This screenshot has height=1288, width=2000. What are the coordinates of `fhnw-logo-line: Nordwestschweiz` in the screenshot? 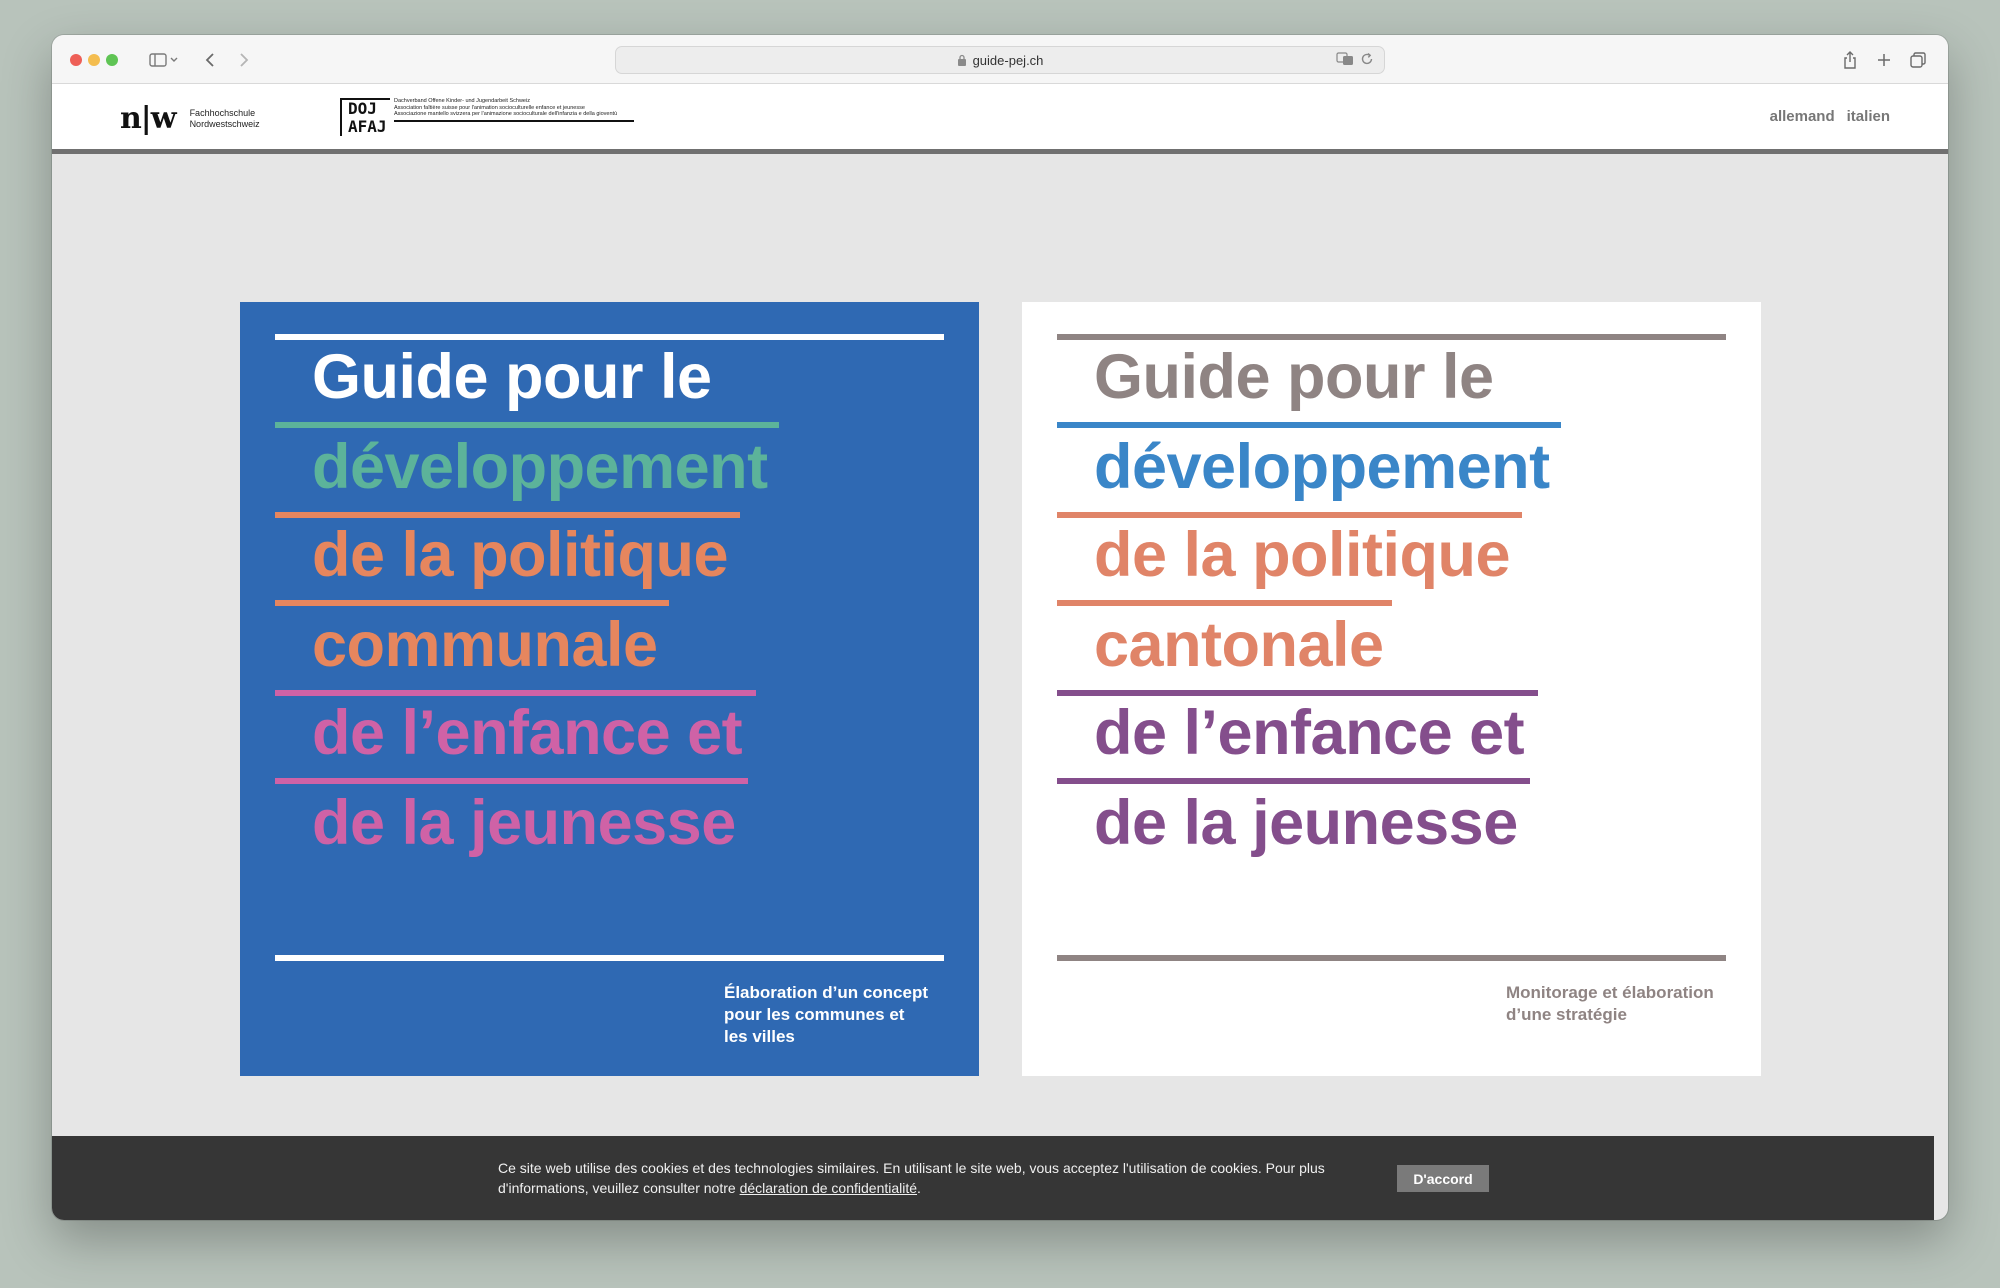 It's located at (224, 123).